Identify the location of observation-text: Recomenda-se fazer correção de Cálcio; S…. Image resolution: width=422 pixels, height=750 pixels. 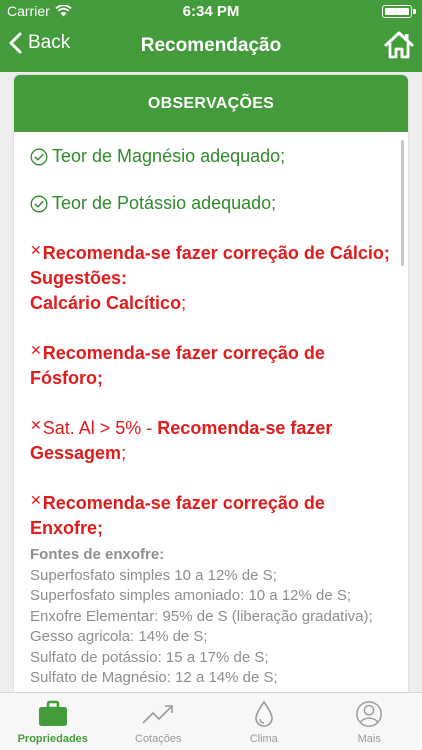
(210, 265).